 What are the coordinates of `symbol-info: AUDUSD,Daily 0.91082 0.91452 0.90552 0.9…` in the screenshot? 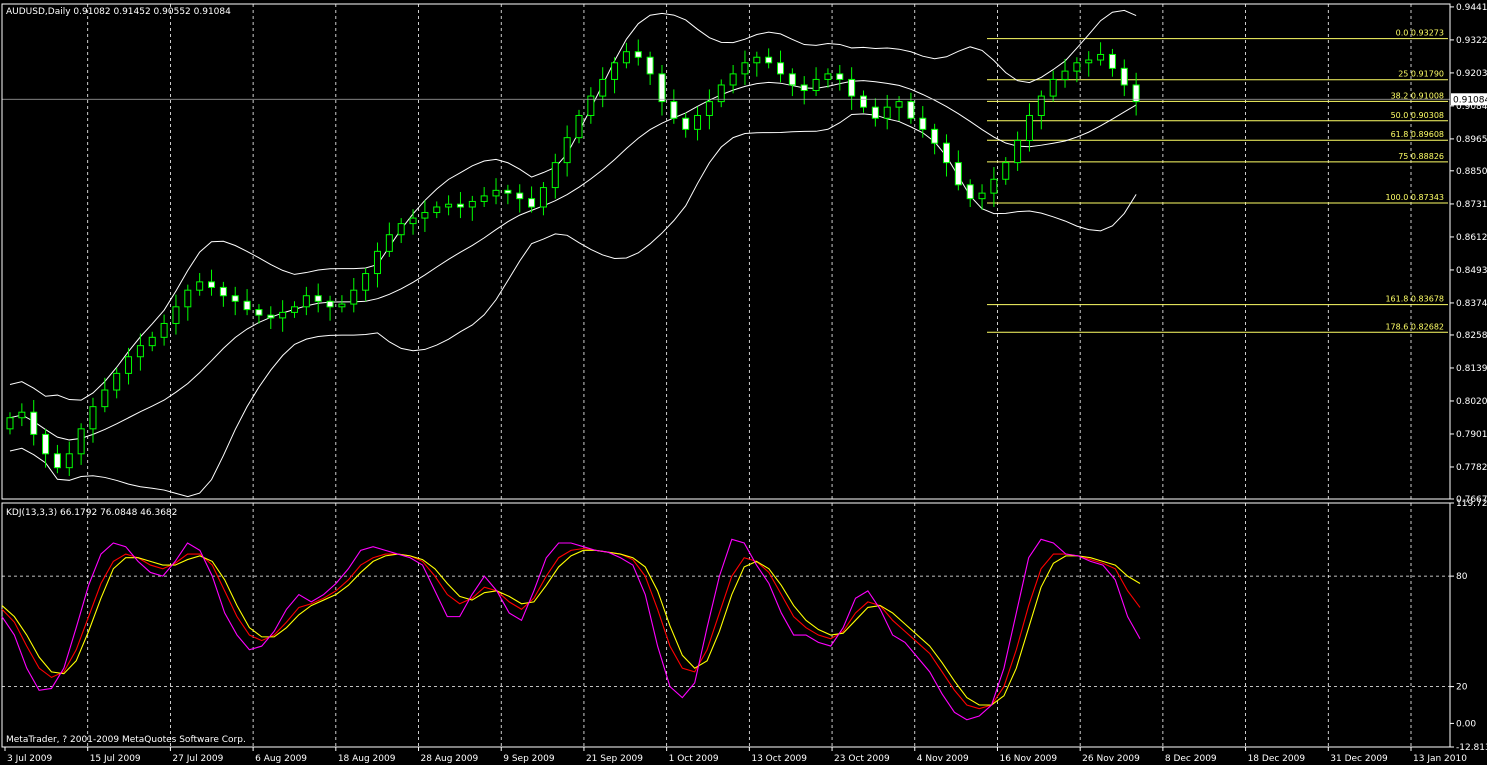 It's located at (118, 12).